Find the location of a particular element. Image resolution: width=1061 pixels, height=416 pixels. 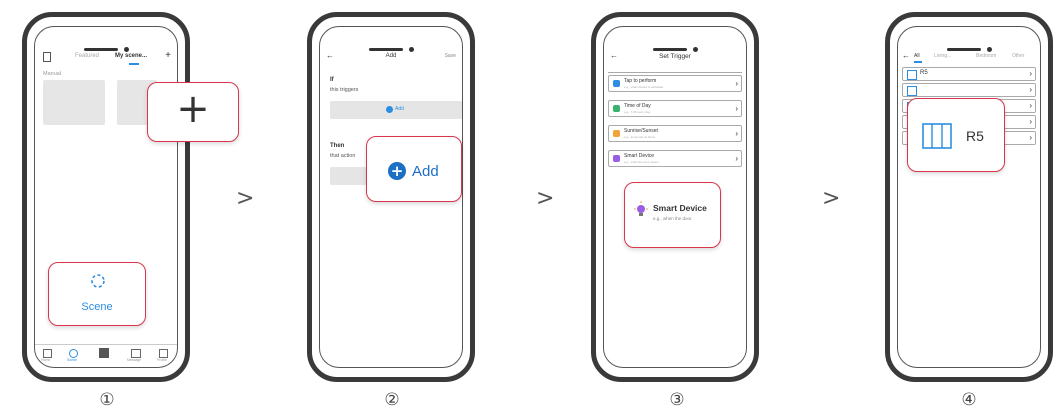

trigger-title: Tap to perform is located at coordinates (640, 81).